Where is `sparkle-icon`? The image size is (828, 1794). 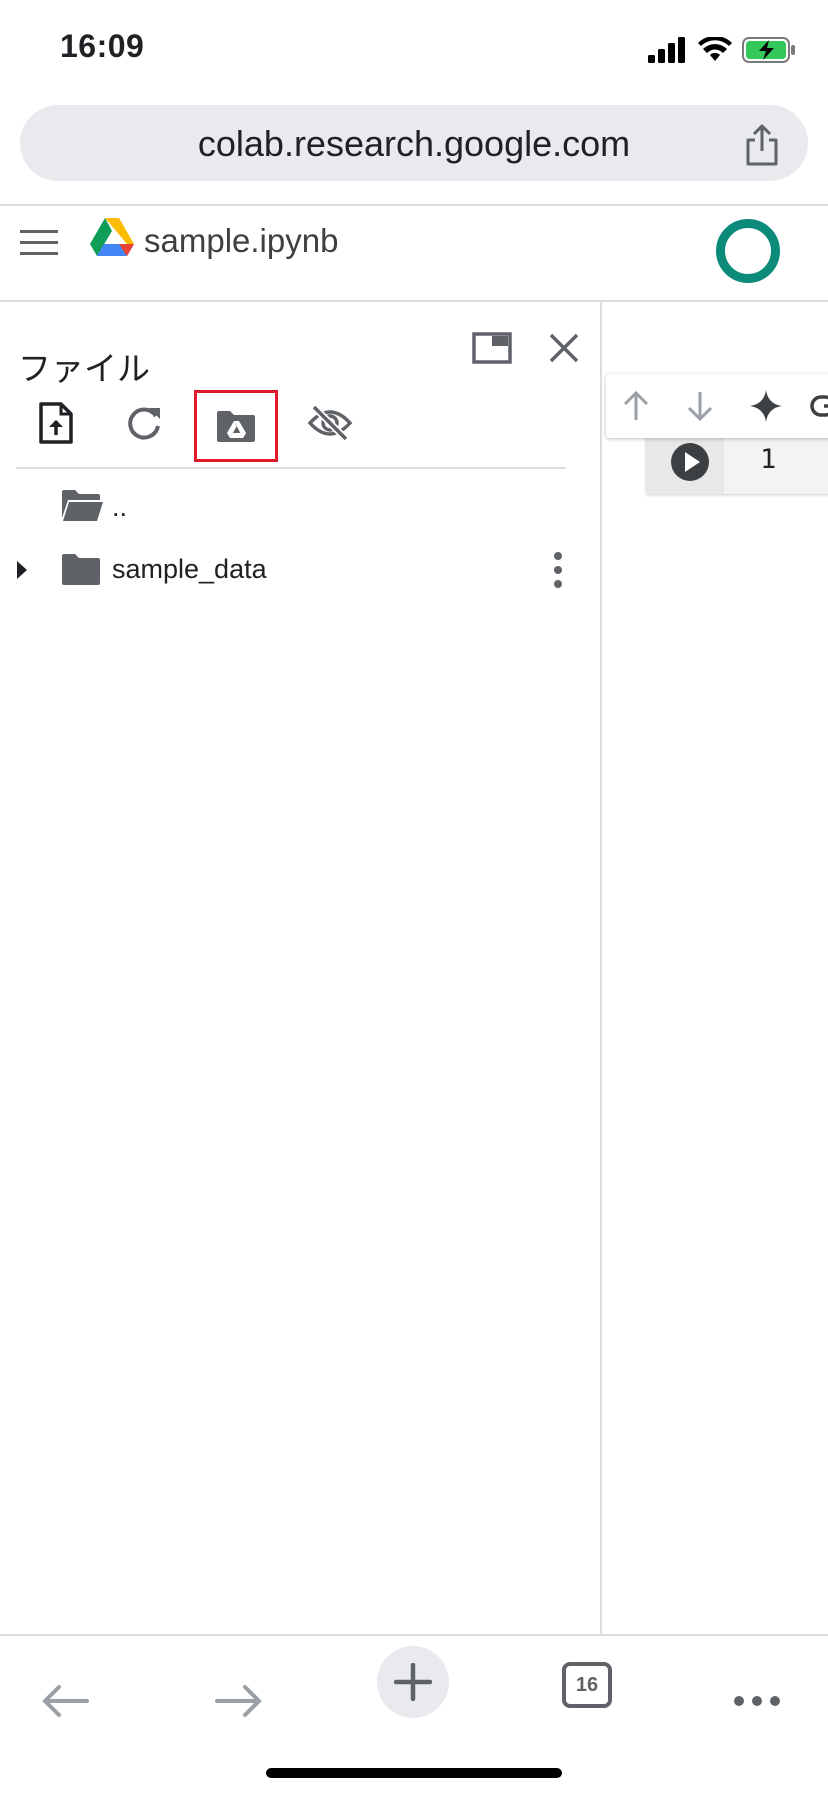 sparkle-icon is located at coordinates (766, 406).